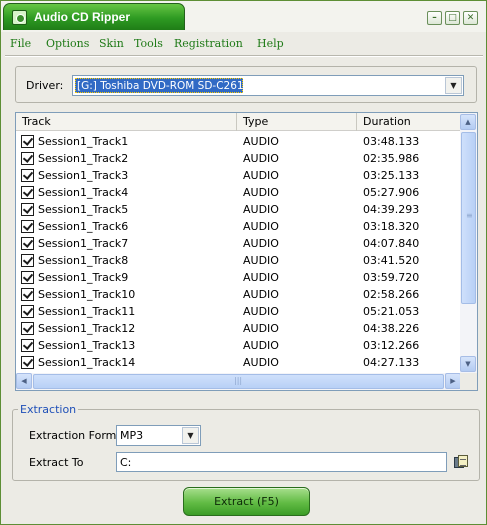 This screenshot has width=487, height=525. Describe the element at coordinates (56, 462) in the screenshot. I see `extract-to-label: Extract To` at that location.